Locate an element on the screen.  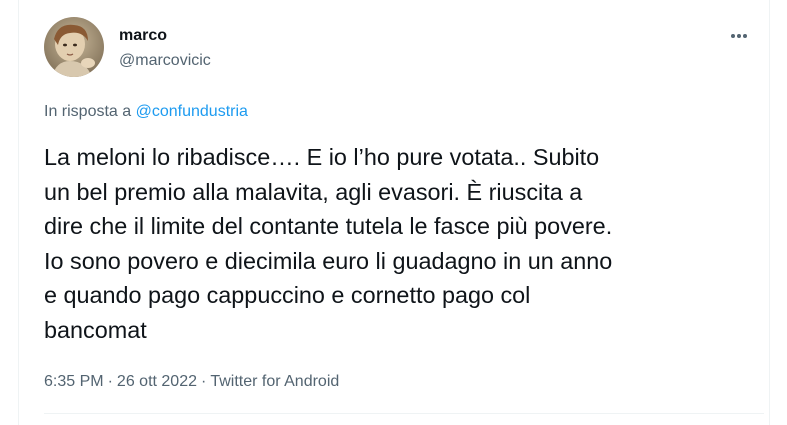
user-avatar-photo-icon is located at coordinates (74, 47).